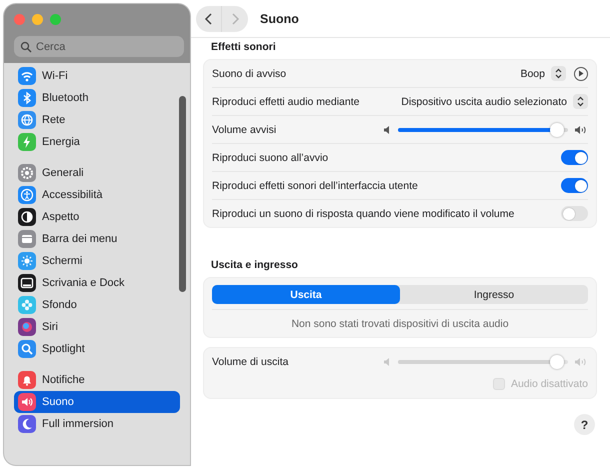 The height and width of the screenshot is (469, 610). I want to click on setting-label: Volume avvisi, so click(245, 130).